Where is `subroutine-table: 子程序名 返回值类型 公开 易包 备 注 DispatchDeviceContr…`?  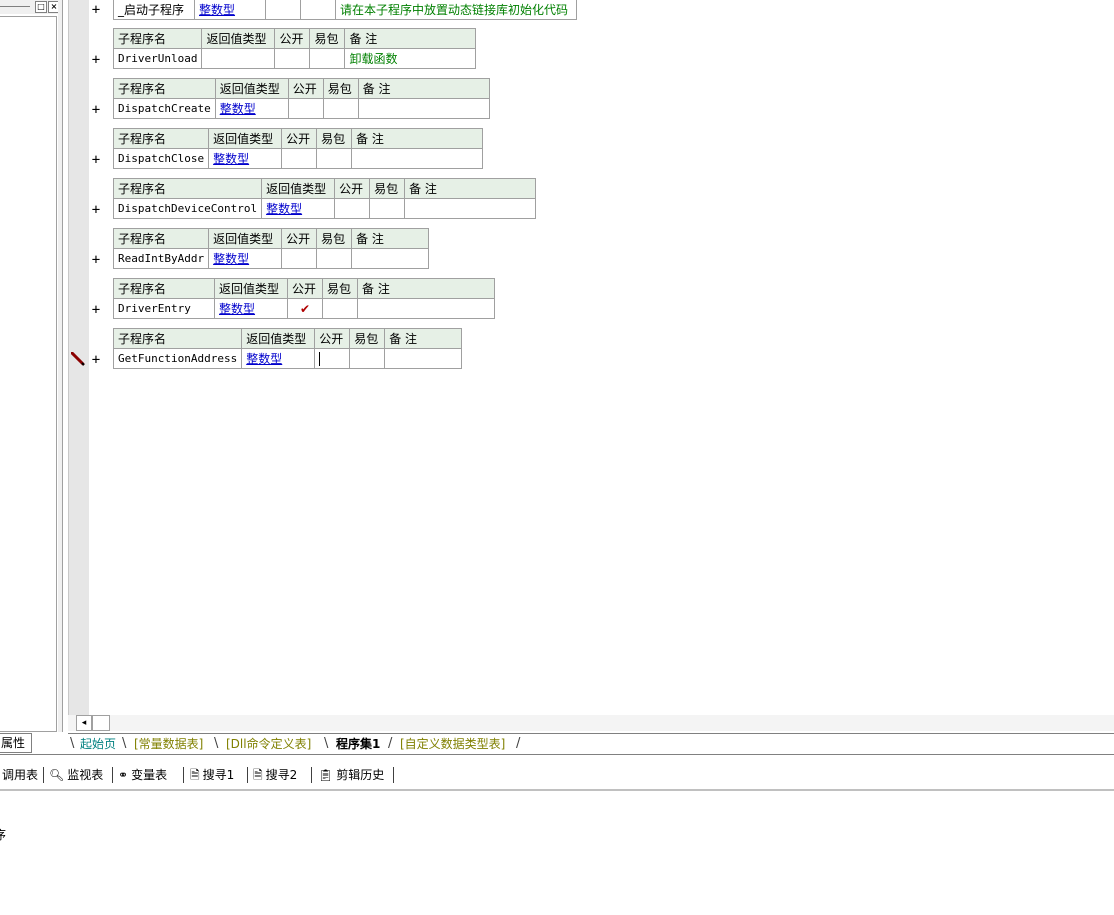 subroutine-table: 子程序名 返回值类型 公开 易包 备 注 DispatchDeviceContr… is located at coordinates (324, 198).